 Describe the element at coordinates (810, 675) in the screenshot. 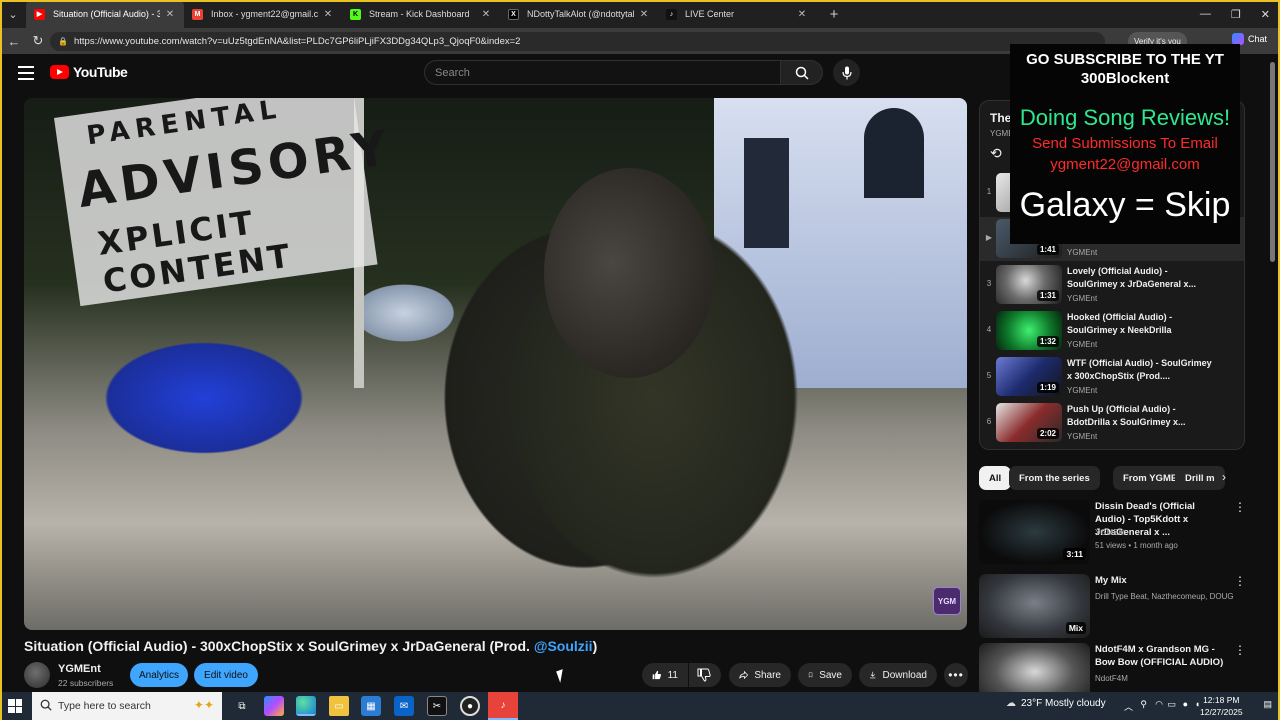

I see `bookmark-icon` at that location.